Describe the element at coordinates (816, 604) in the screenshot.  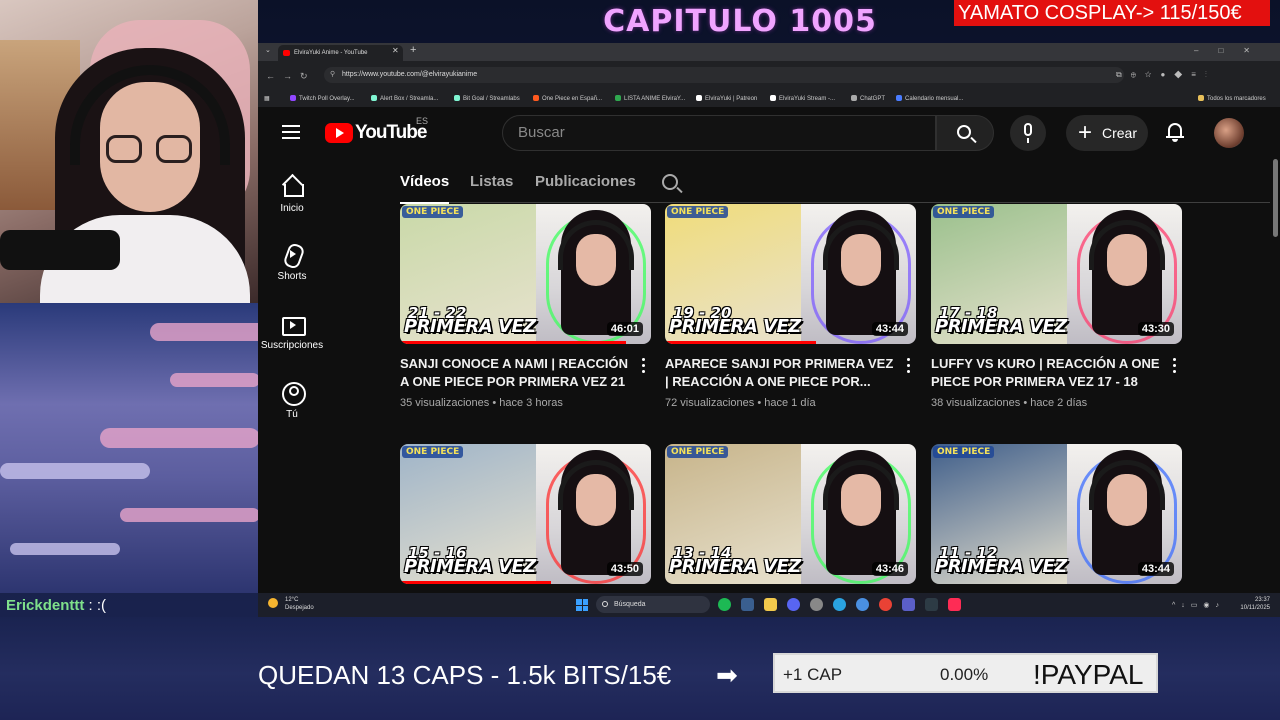
I see `obs-icon` at that location.